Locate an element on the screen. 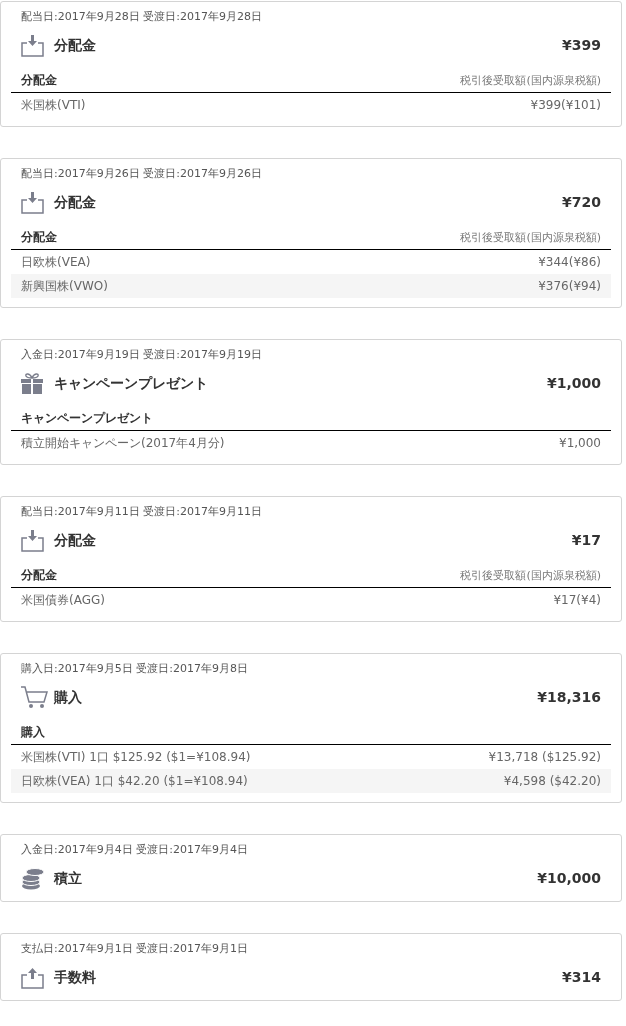 The image size is (626, 1026). holding-value: ¥376(¥94) is located at coordinates (569, 286).